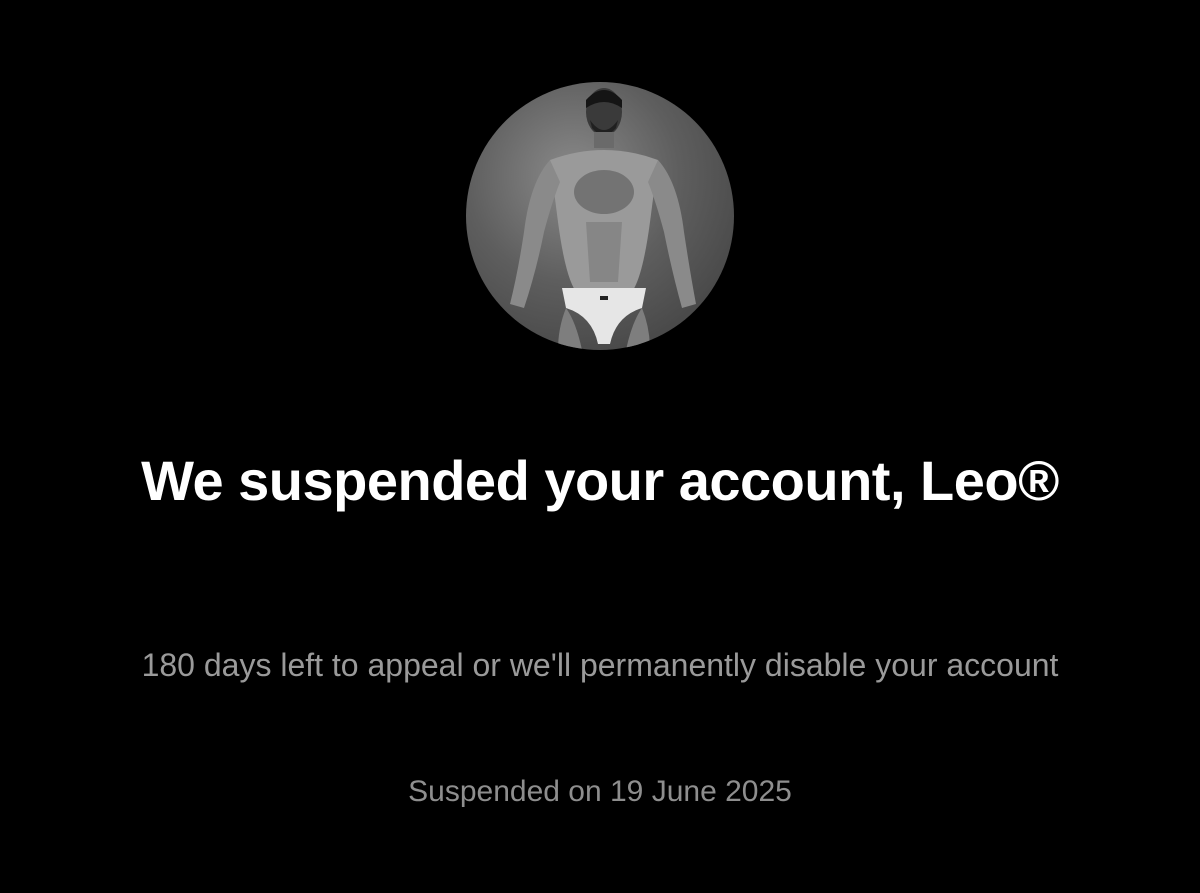 Image resolution: width=1200 pixels, height=893 pixels. Describe the element at coordinates (600, 480) in the screenshot. I see `suspension-title: We suspended your account, Leo®` at that location.